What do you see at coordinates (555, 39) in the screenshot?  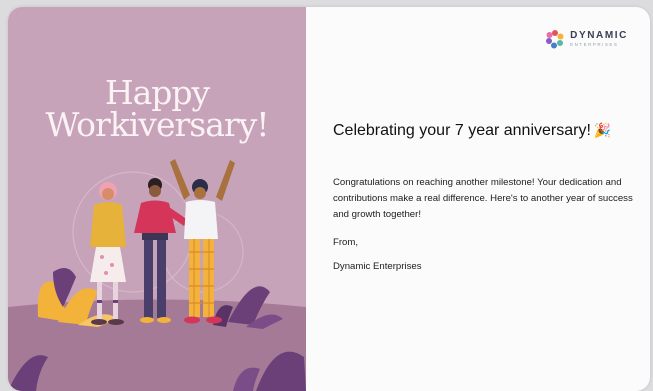 I see `dynamic-logo-icon` at bounding box center [555, 39].